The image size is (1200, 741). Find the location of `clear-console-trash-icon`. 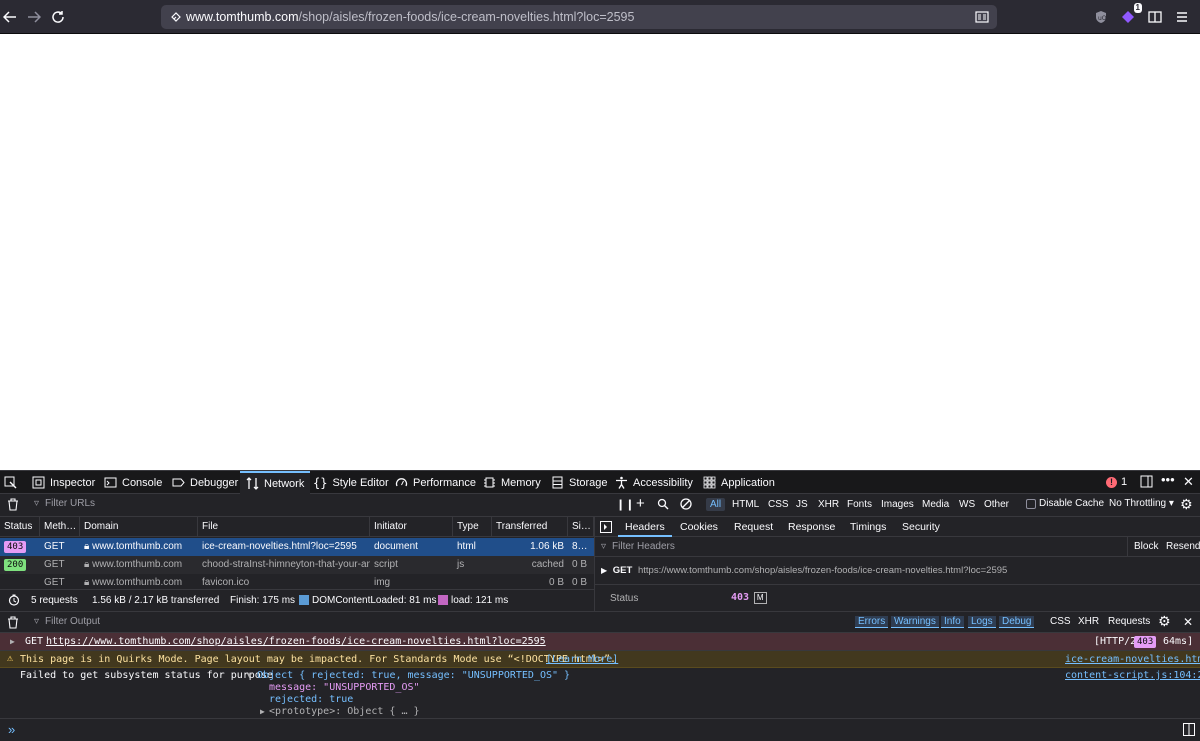

clear-console-trash-icon is located at coordinates (13, 624).